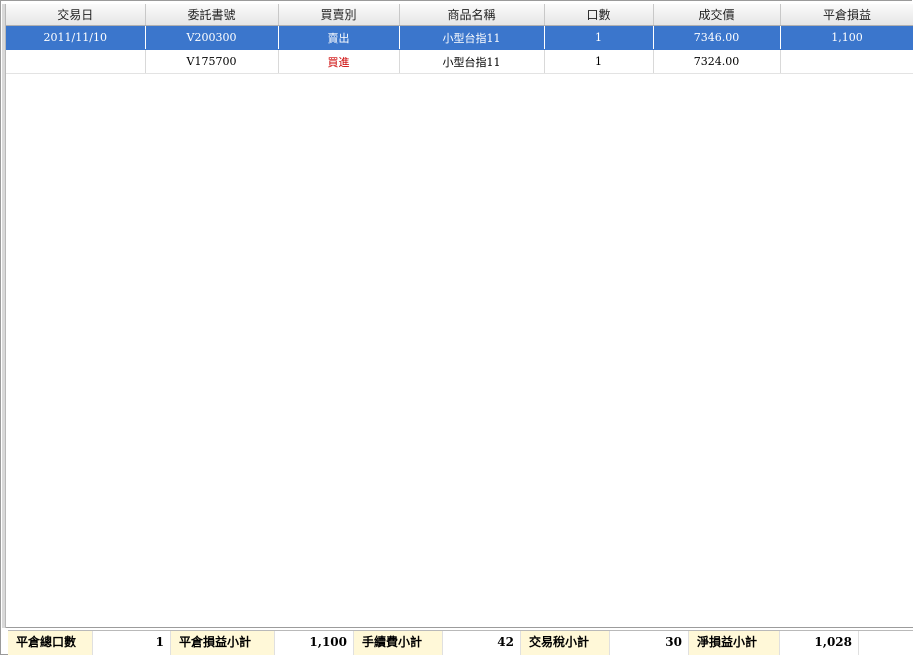  Describe the element at coordinates (212, 37) in the screenshot. I see `cell-order-number: V200300` at that location.